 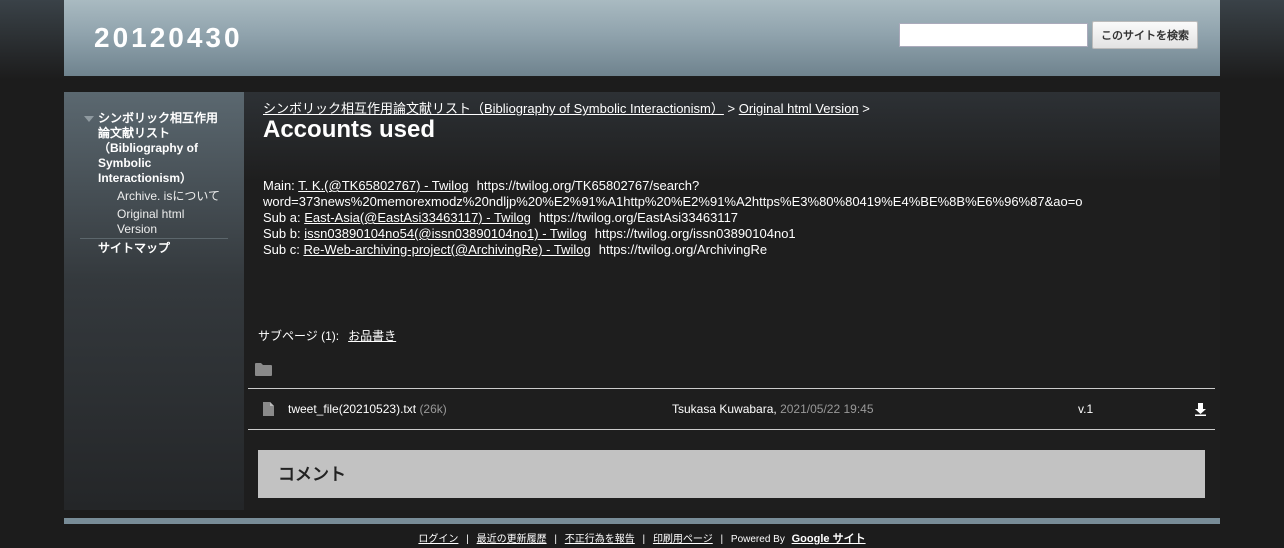 I want to click on sidebar-divider, so click(x=154, y=238).